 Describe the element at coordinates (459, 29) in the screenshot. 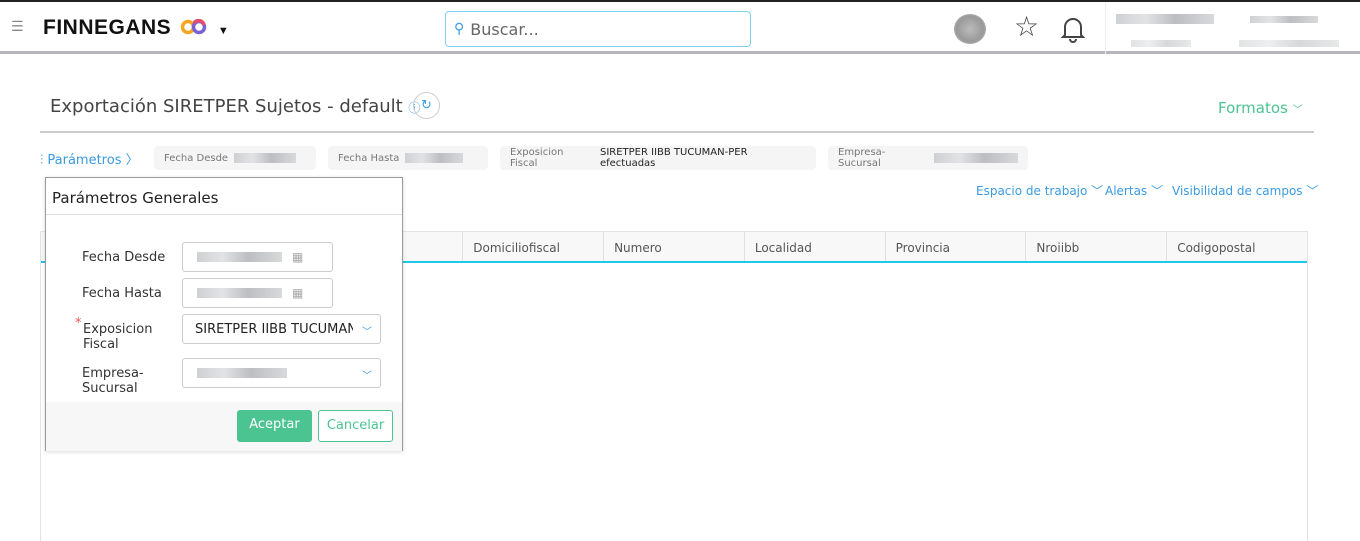

I see `search-icon: ⚲` at that location.